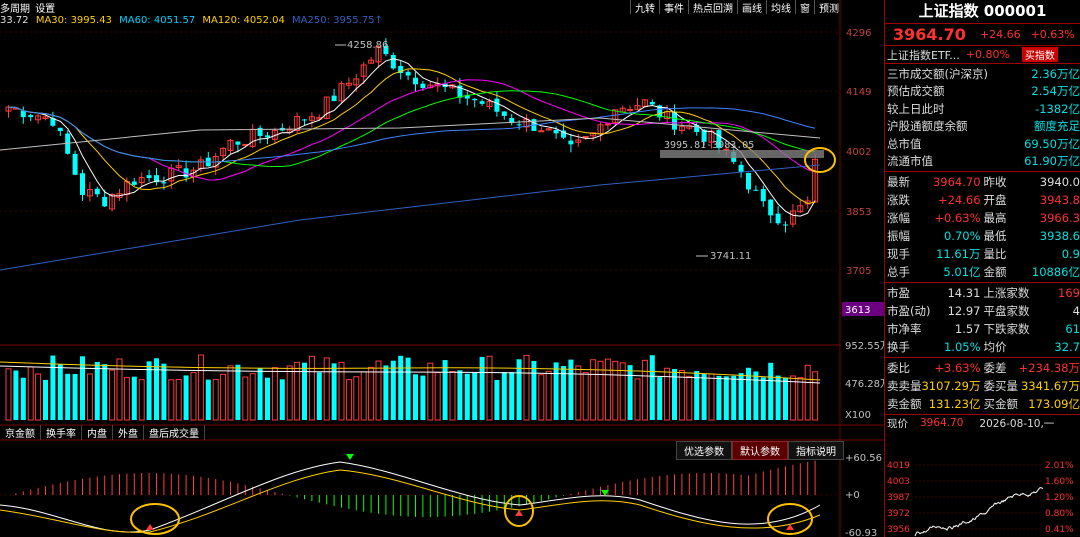  Describe the element at coordinates (982, 182) in the screenshot. I see `quote-row: 最新 3964.70 昨收 3940.0` at that location.